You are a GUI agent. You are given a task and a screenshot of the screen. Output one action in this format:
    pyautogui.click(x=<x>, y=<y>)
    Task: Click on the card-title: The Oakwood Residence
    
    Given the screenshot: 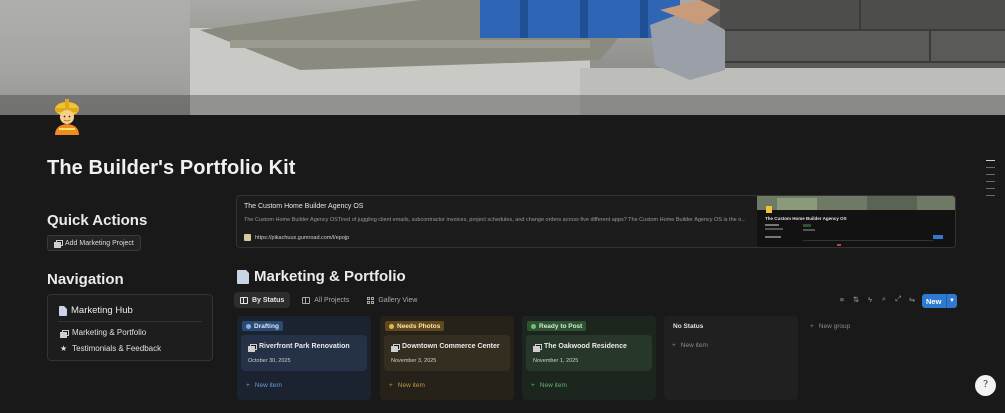 What is the action you would take?
    pyautogui.click(x=580, y=347)
    